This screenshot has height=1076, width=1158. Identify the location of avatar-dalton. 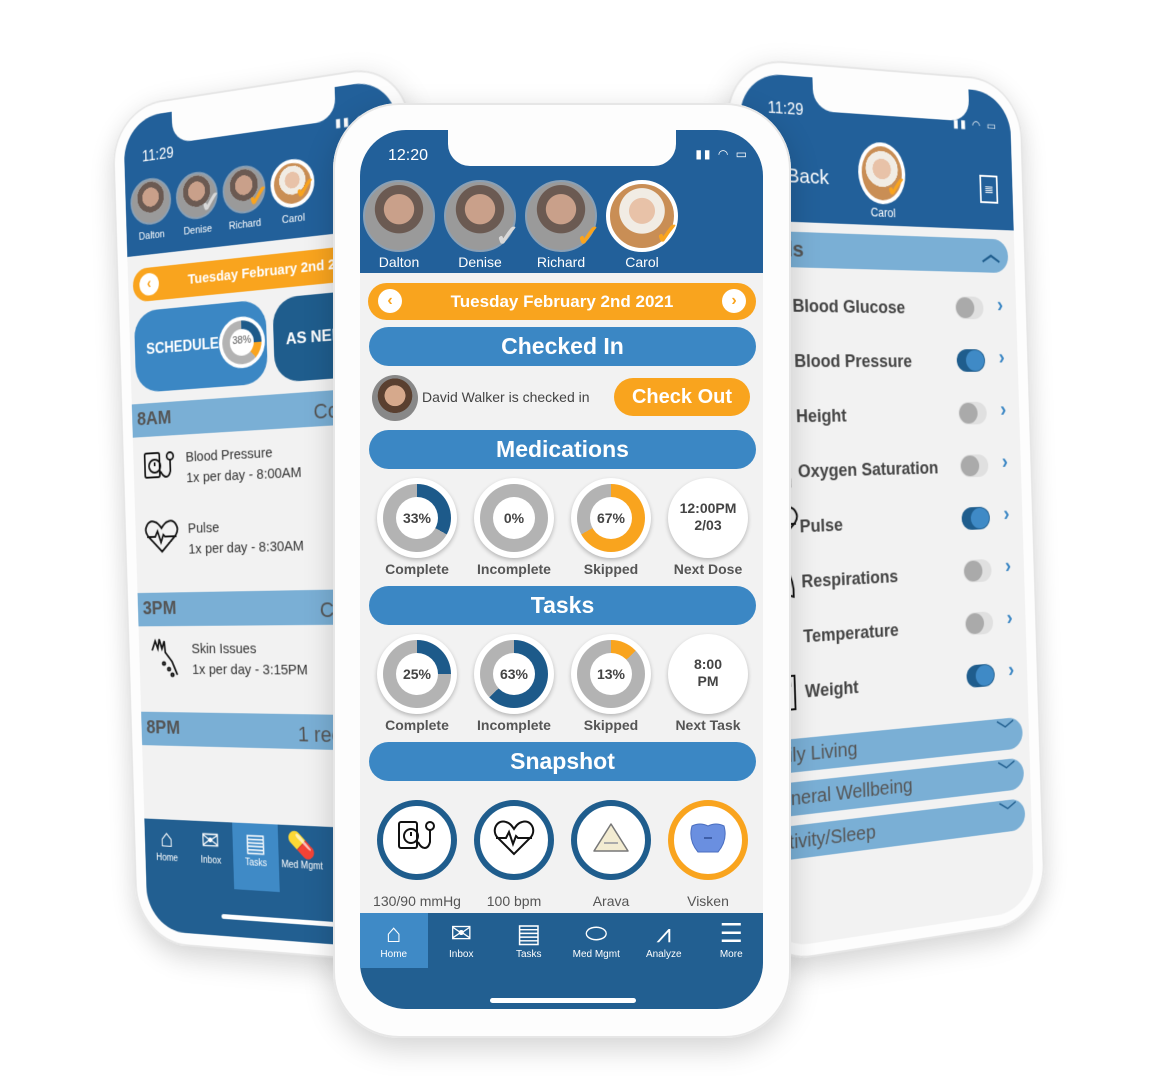
(399, 216).